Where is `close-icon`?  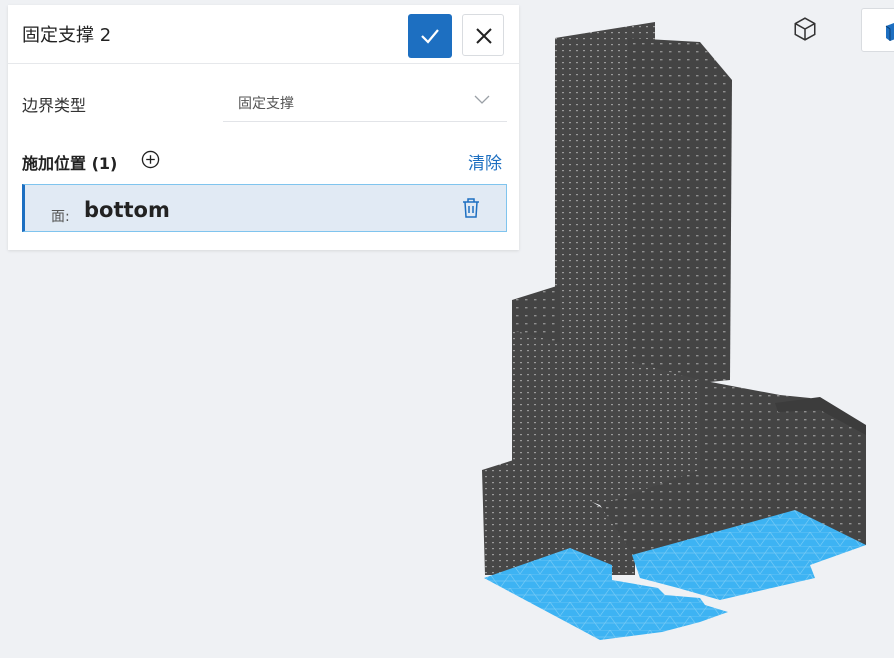
close-icon is located at coordinates (484, 36).